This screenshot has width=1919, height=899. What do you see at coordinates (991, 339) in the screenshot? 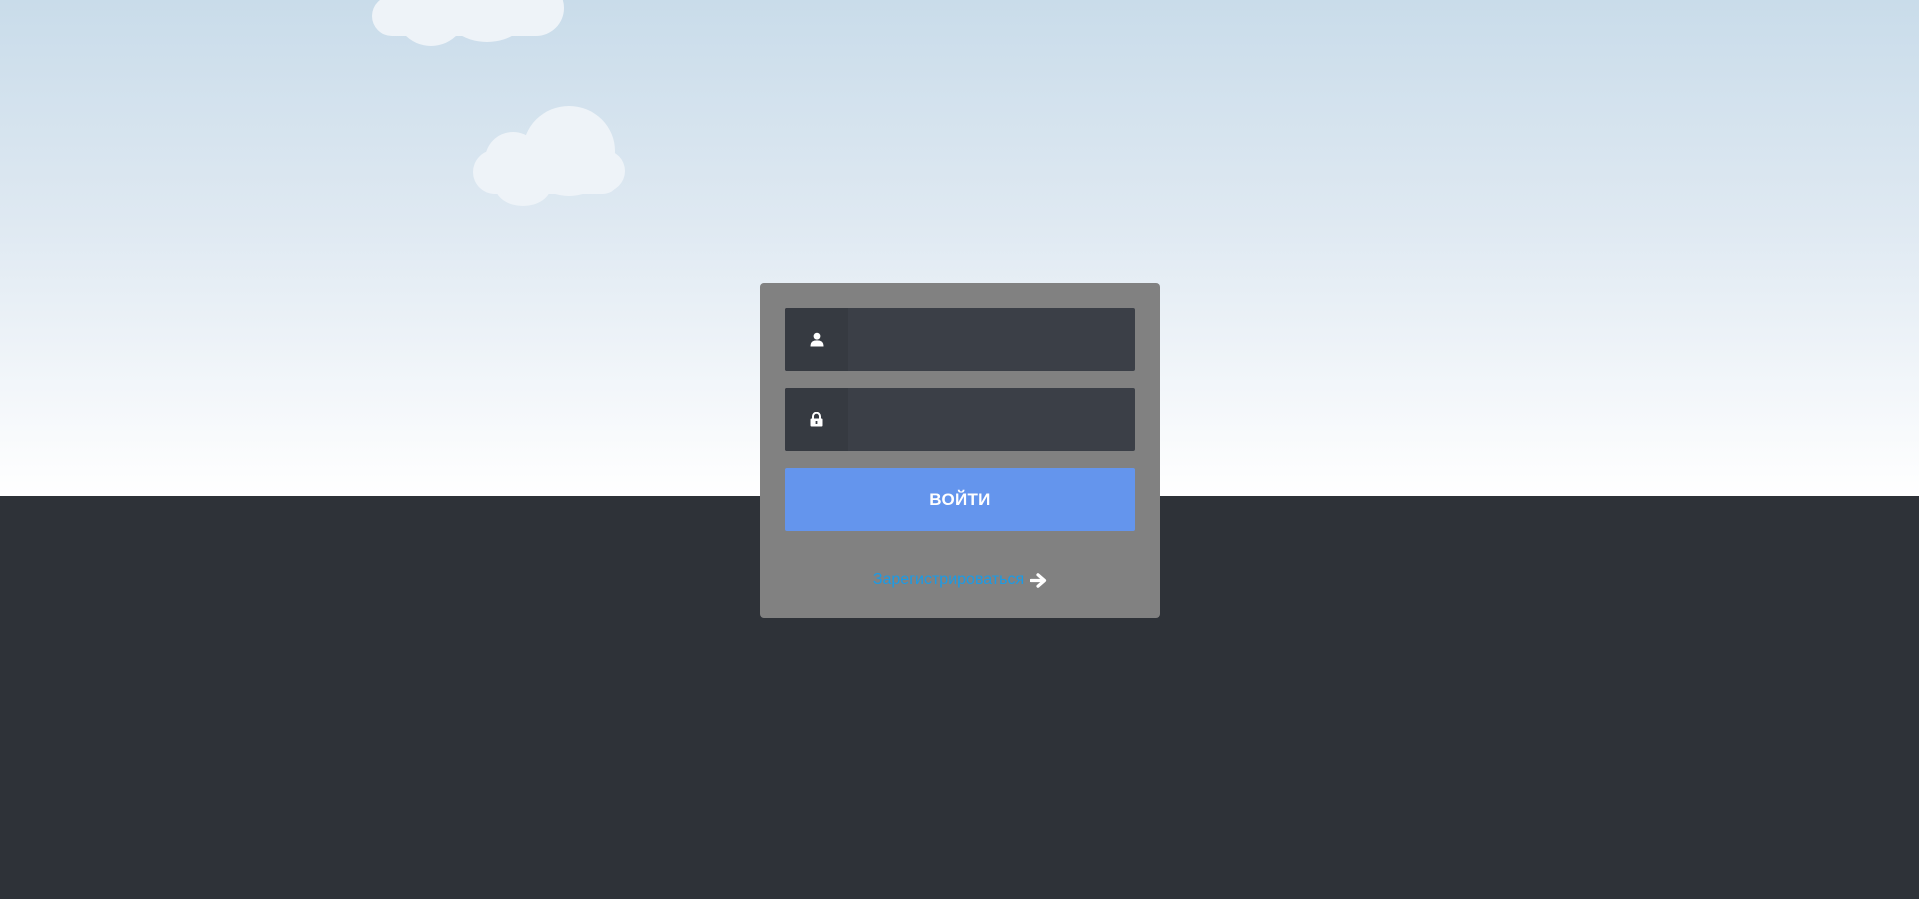
I see `username-input` at bounding box center [991, 339].